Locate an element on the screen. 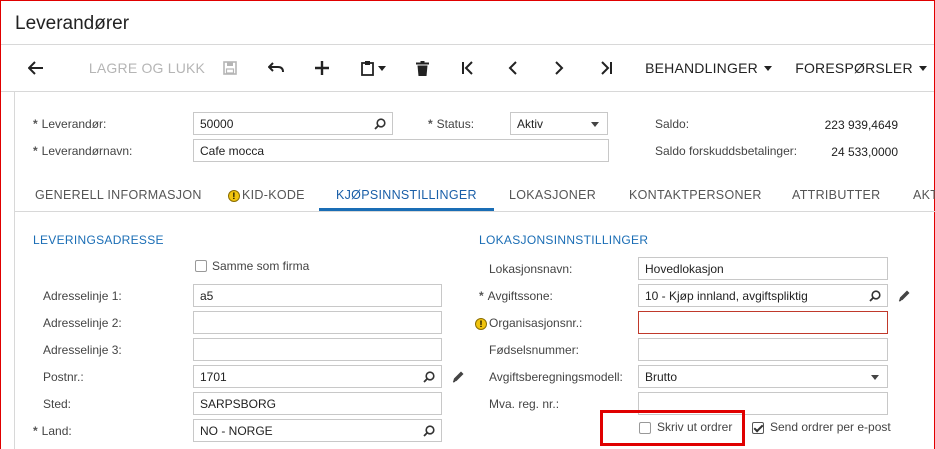 This screenshot has width=935, height=449. birth-no-input is located at coordinates (763, 349).